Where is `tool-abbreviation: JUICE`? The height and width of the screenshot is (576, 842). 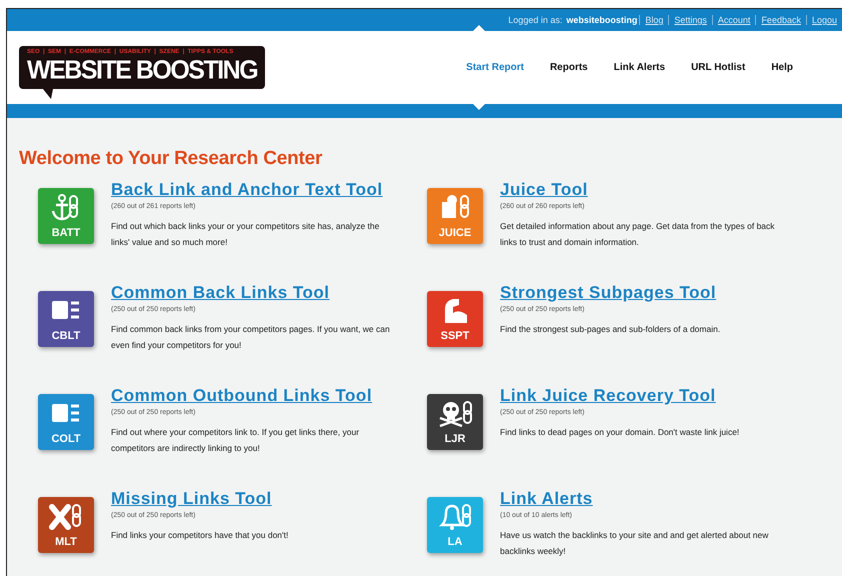 tool-abbreviation: JUICE is located at coordinates (455, 233).